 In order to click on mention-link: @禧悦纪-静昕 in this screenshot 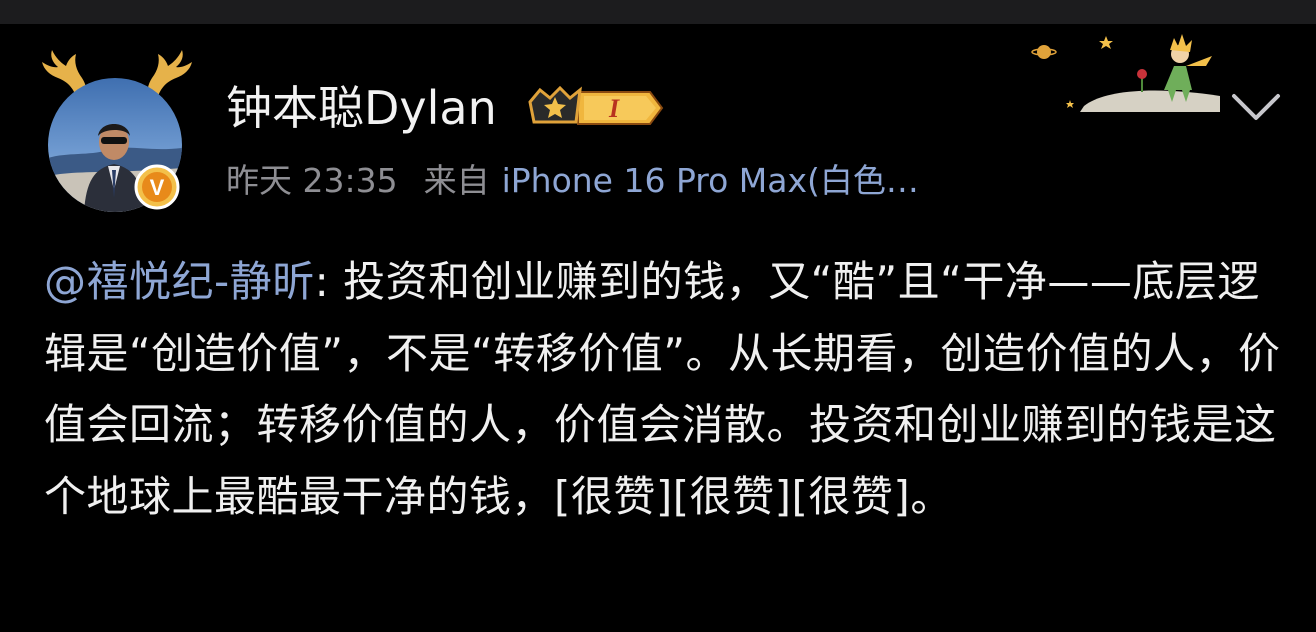, I will do `click(179, 281)`.